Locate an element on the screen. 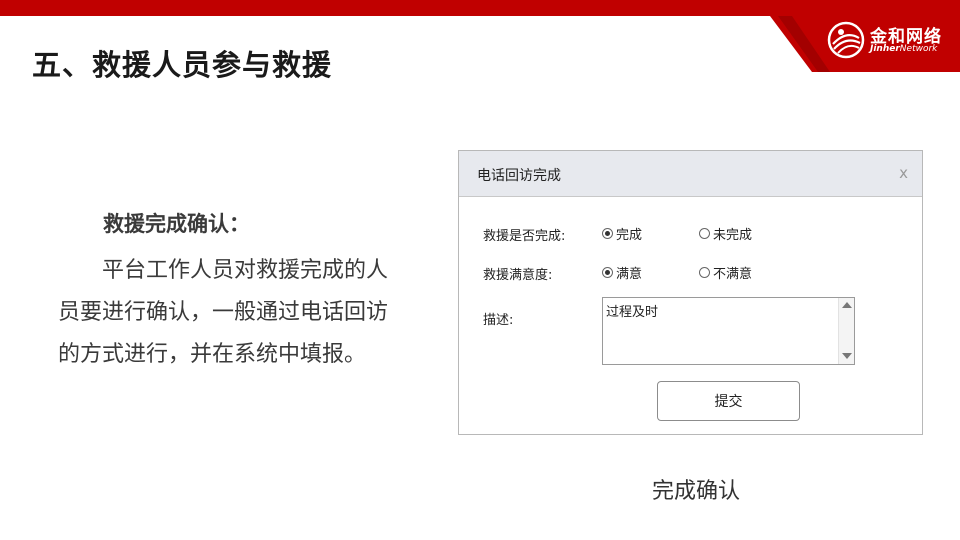 Image resolution: width=960 pixels, height=540 pixels. radio-completed-yes: 完成 is located at coordinates (622, 234).